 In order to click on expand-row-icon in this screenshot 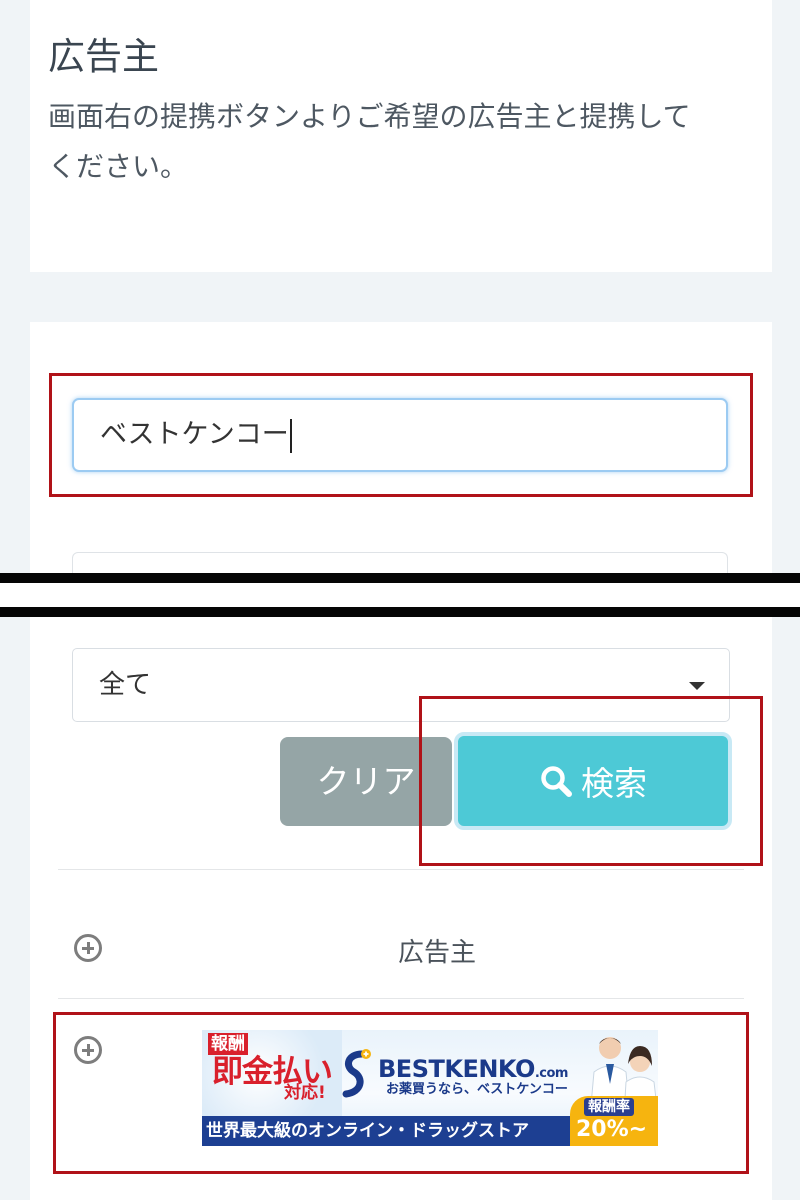, I will do `click(88, 1050)`.